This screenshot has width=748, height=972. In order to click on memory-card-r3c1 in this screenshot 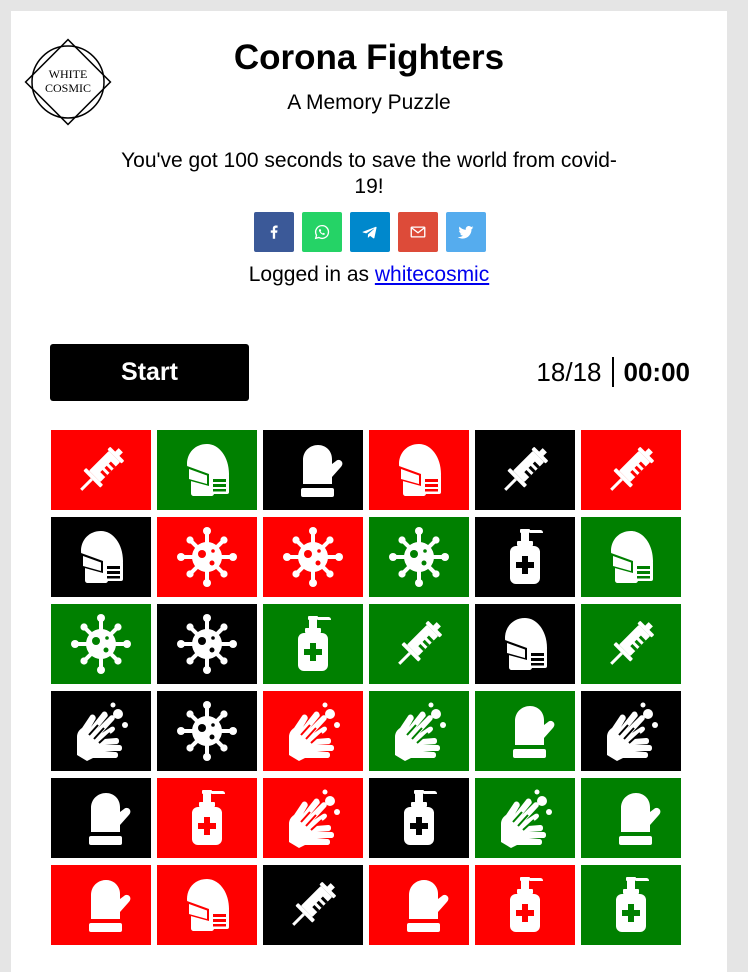, I will do `click(101, 644)`.